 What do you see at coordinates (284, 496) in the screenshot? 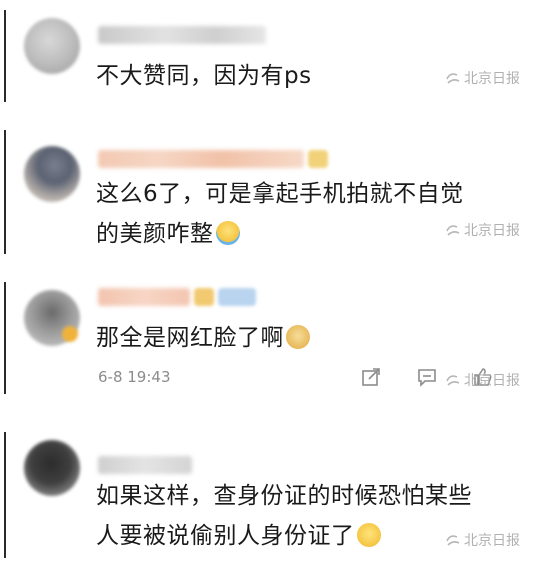
I see `comment-line: 如果这样，查身份证的时候恐怕某些` at bounding box center [284, 496].